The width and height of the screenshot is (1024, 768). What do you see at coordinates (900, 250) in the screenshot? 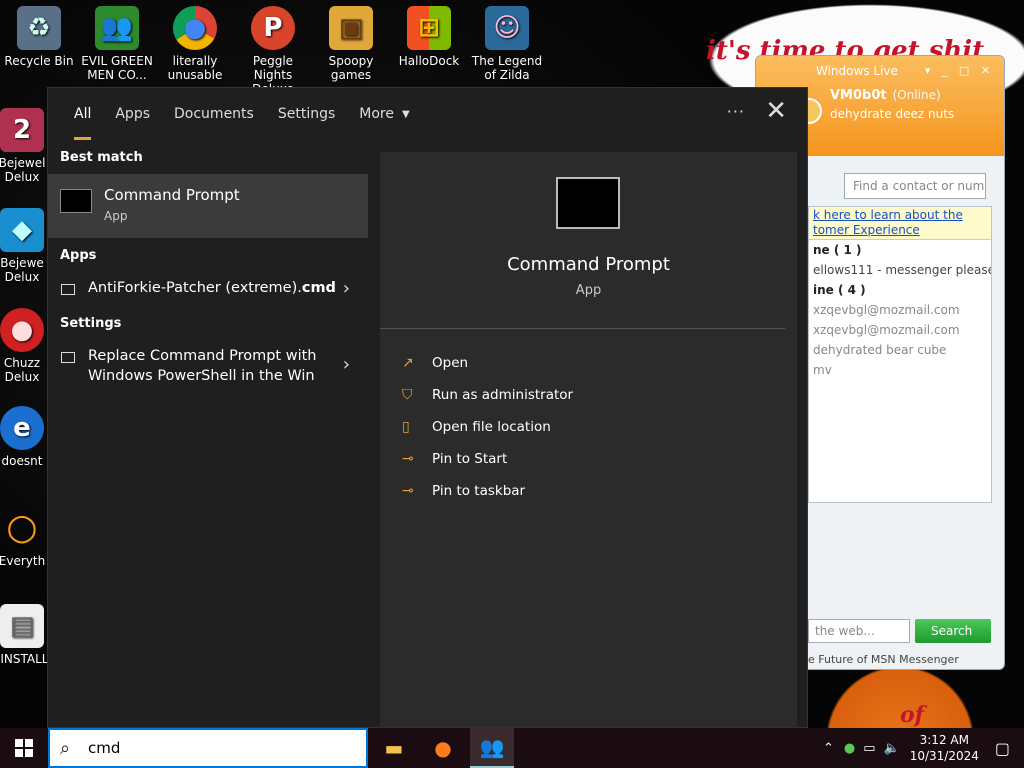
I see `msn-group-online: ne ( 1 )` at bounding box center [900, 250].